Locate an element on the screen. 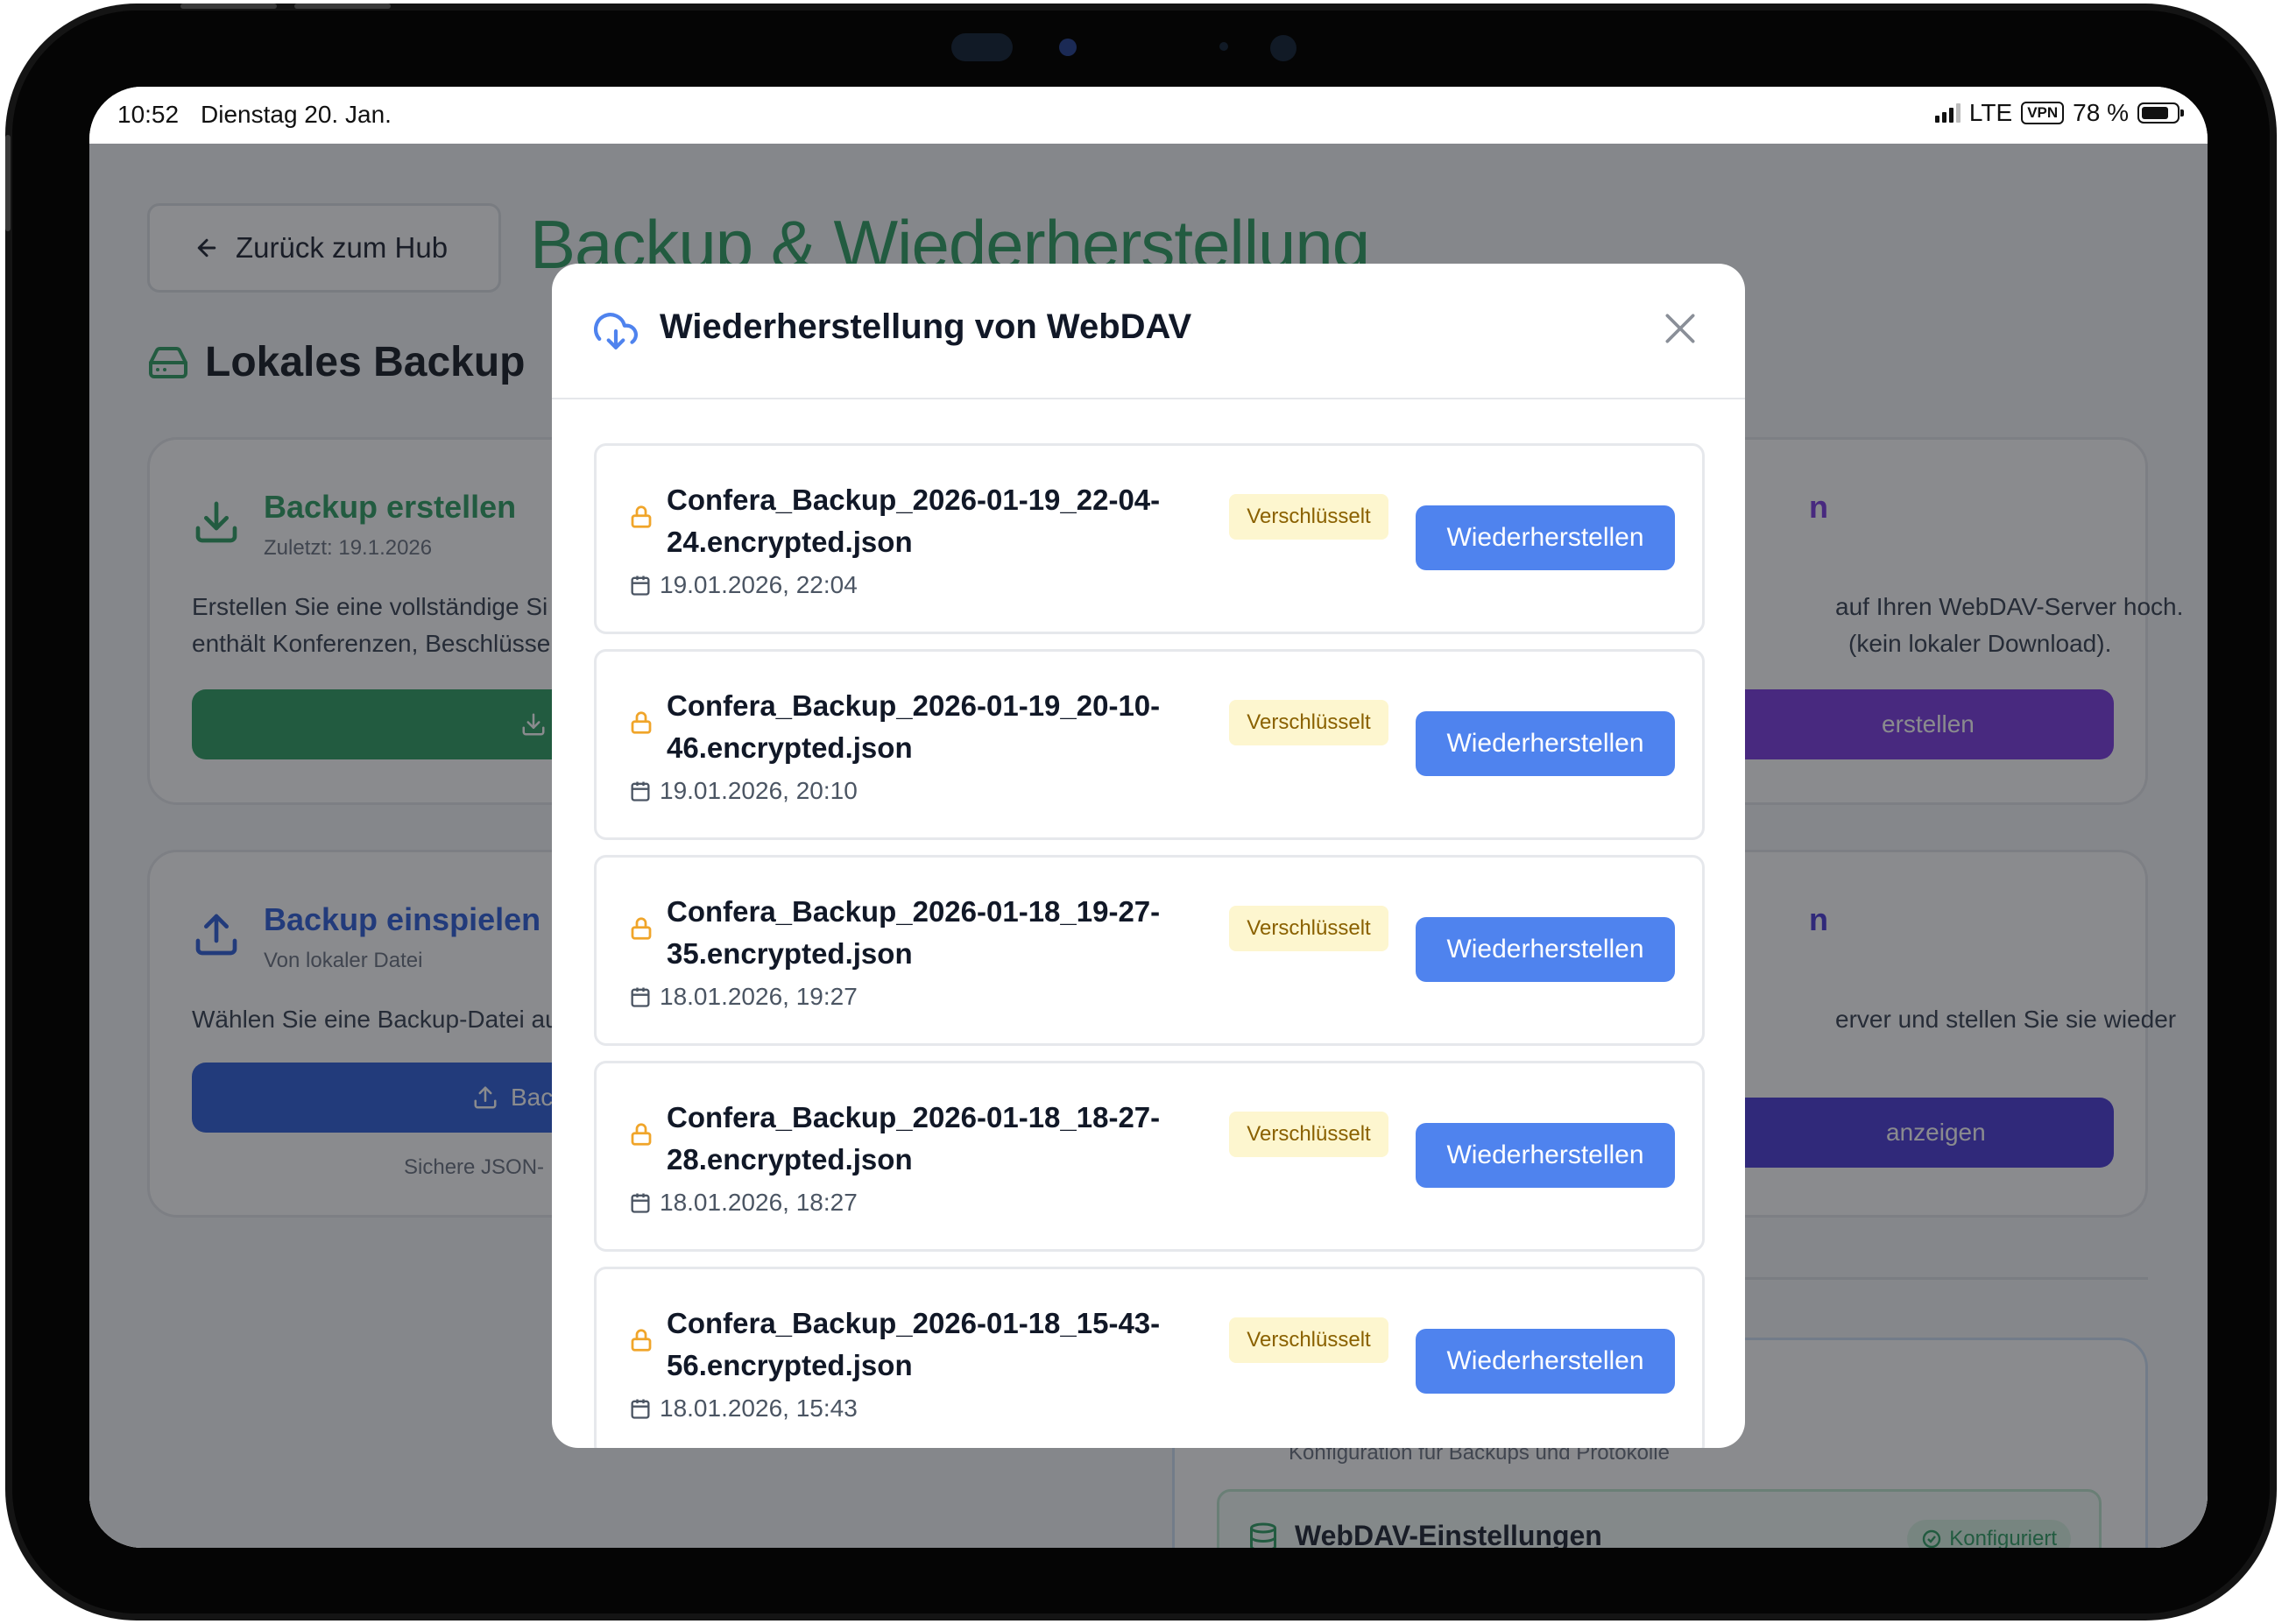 The image size is (2282, 1624). backup-date: 19.01.2026, 20:10 is located at coordinates (759, 790).